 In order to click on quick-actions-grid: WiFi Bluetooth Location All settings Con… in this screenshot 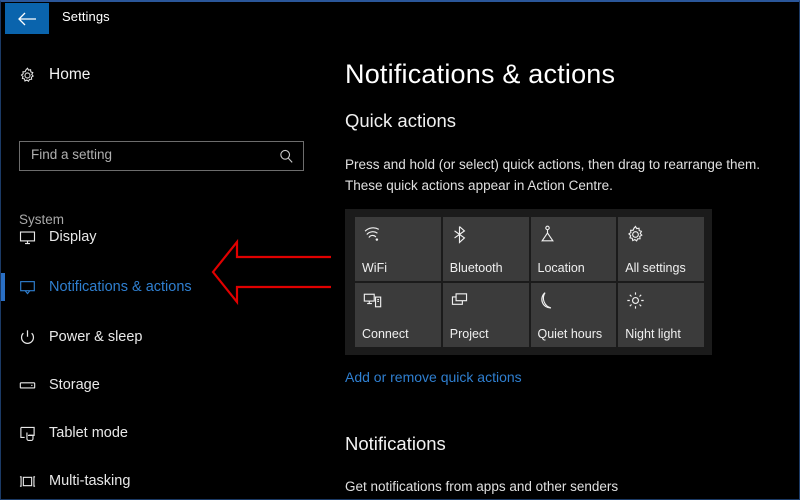, I will do `click(528, 282)`.